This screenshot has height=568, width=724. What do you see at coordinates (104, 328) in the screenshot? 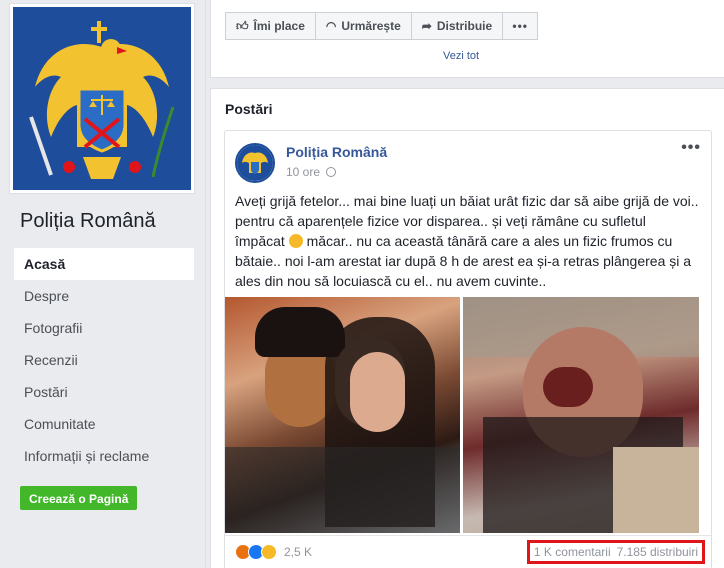
I see `nav-item-photos: Fotografii` at bounding box center [104, 328].